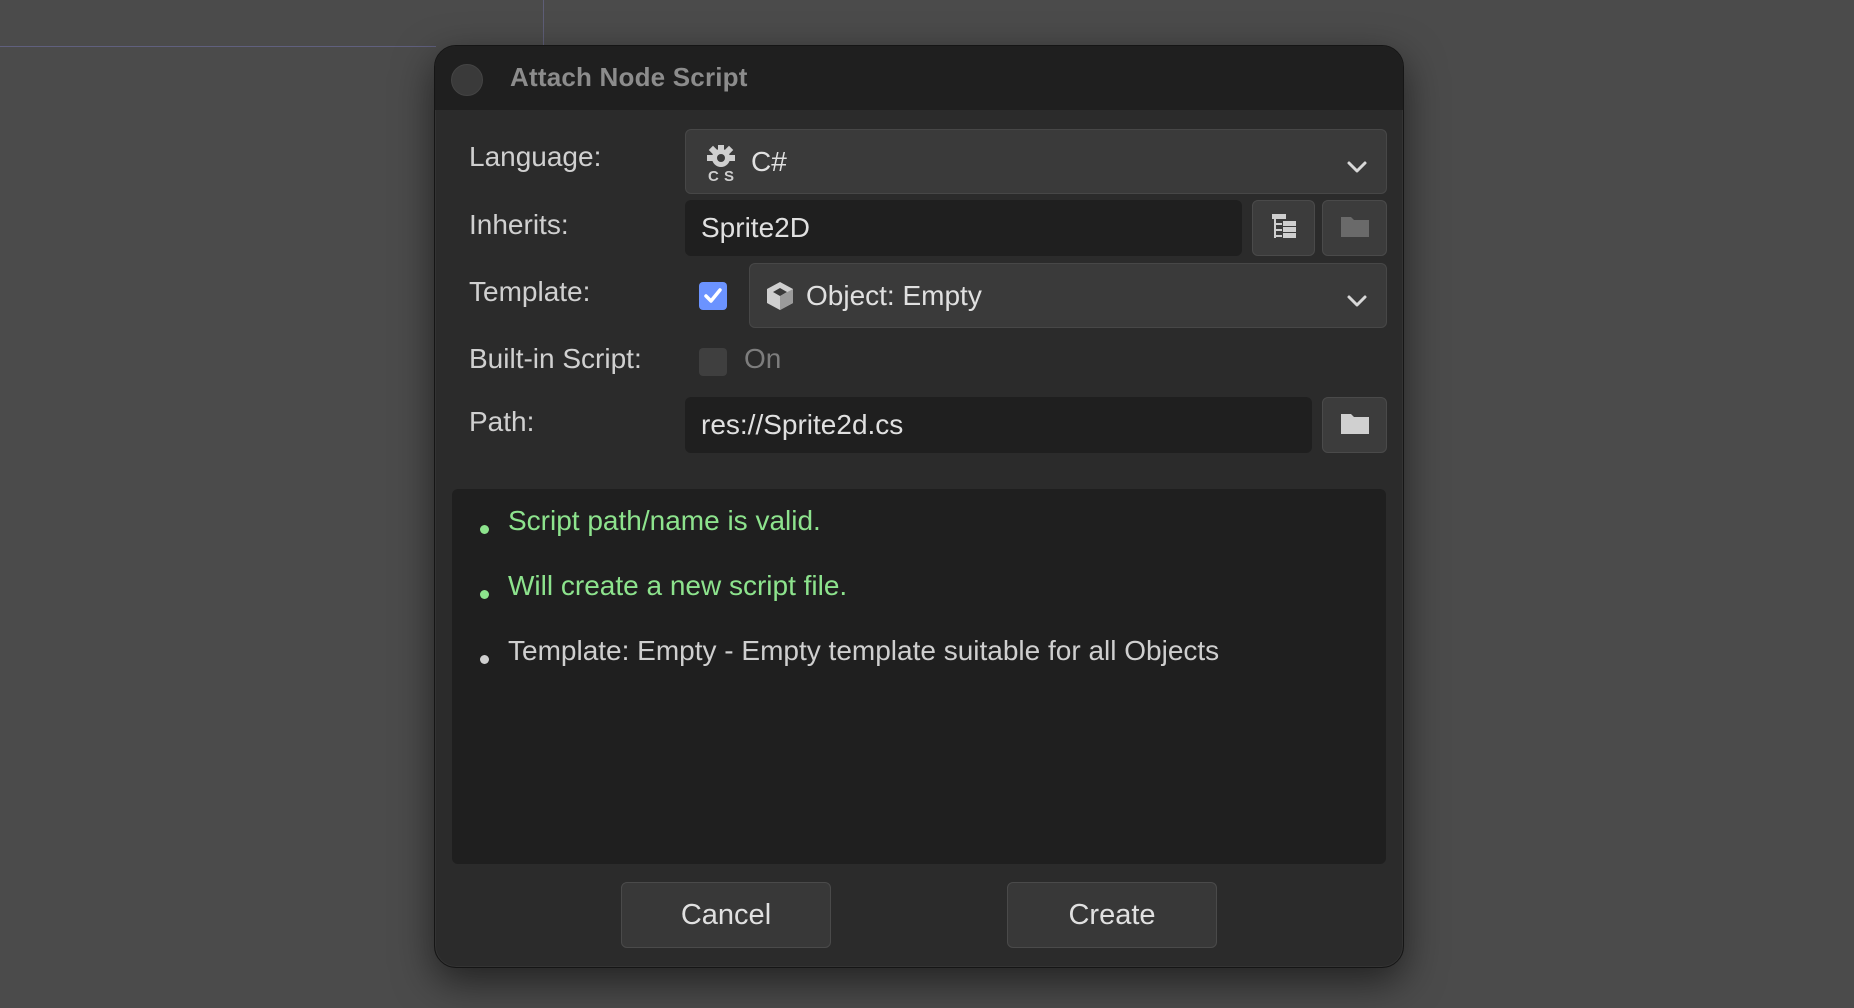 This screenshot has height=1008, width=1854. I want to click on language-label: Language:, so click(535, 156).